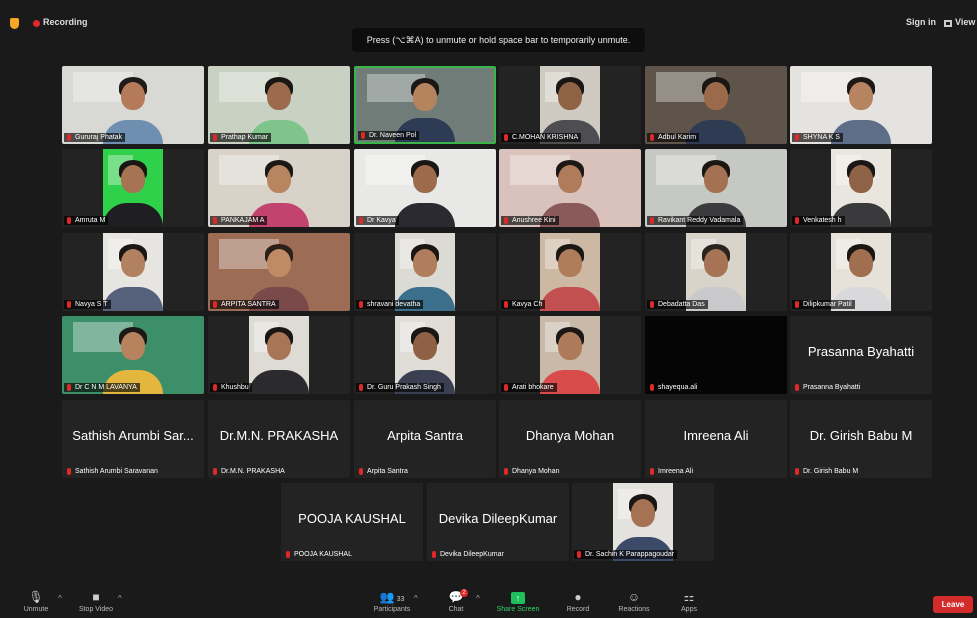 Image resolution: width=977 pixels, height=618 pixels. Describe the element at coordinates (965, 22) in the screenshot. I see `view-button: View` at that location.